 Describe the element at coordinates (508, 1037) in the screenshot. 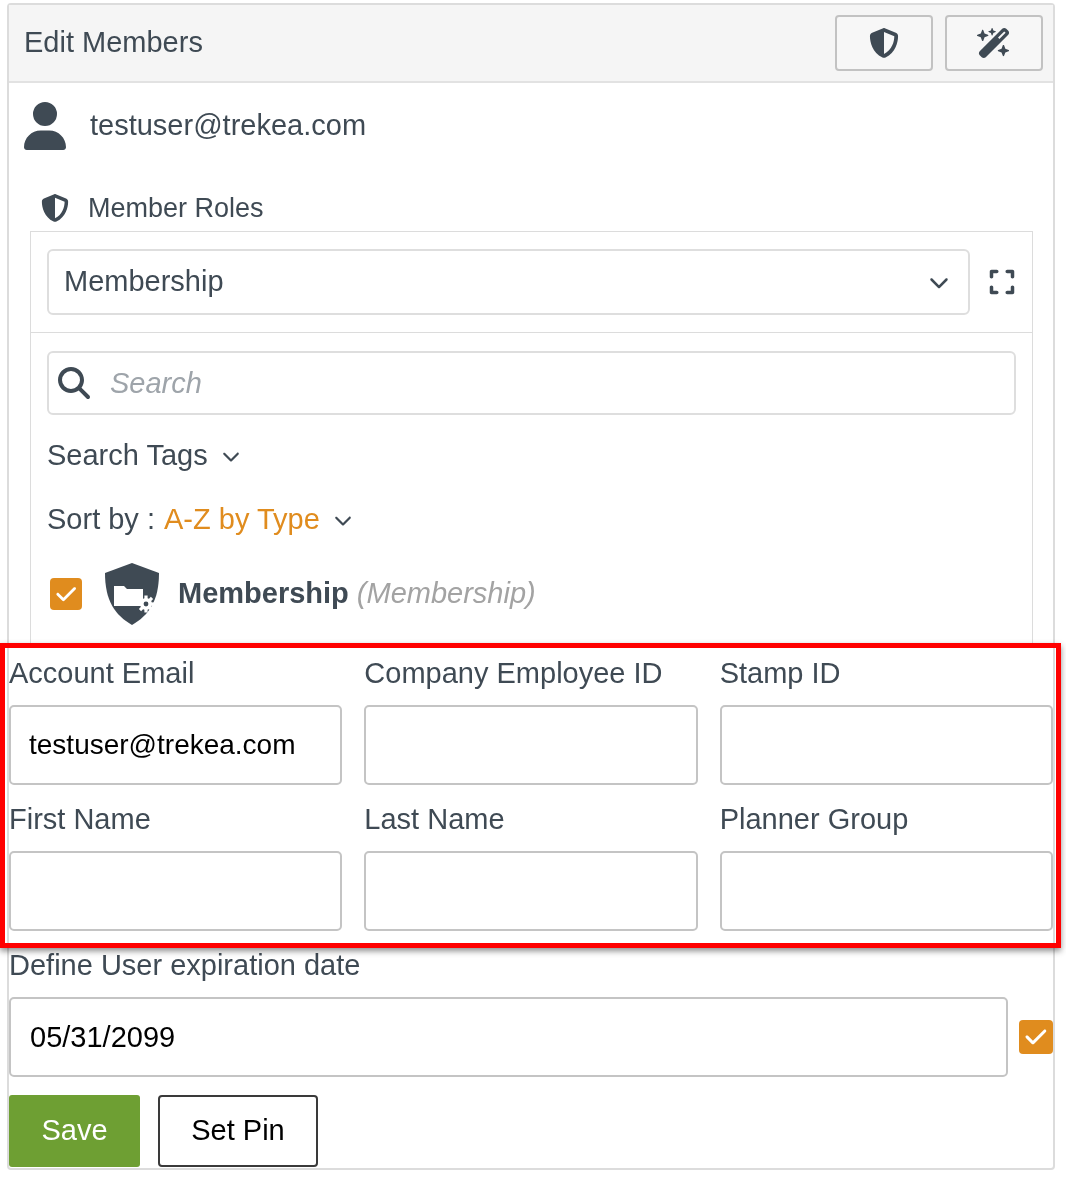

I see `date-input-field: 05/31/2099` at that location.